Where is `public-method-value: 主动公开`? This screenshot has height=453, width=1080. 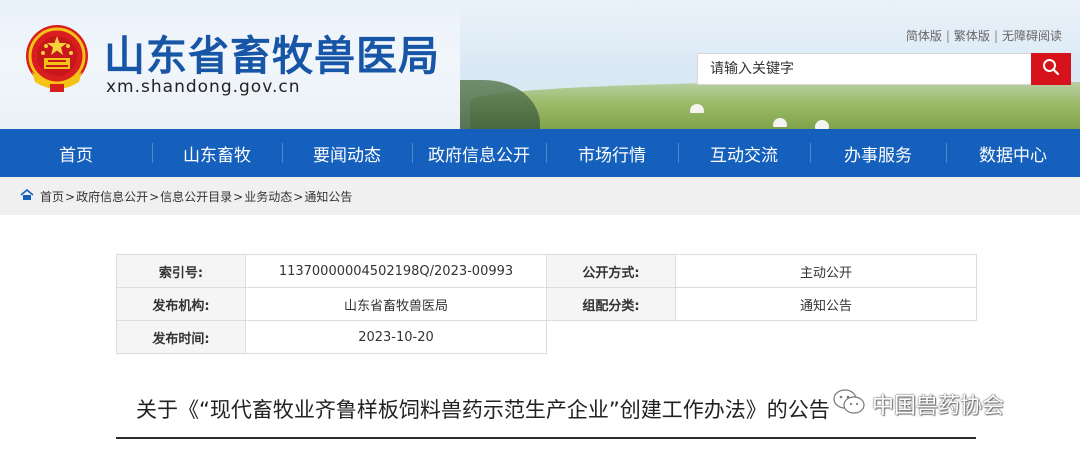 public-method-value: 主动公开 is located at coordinates (826, 271).